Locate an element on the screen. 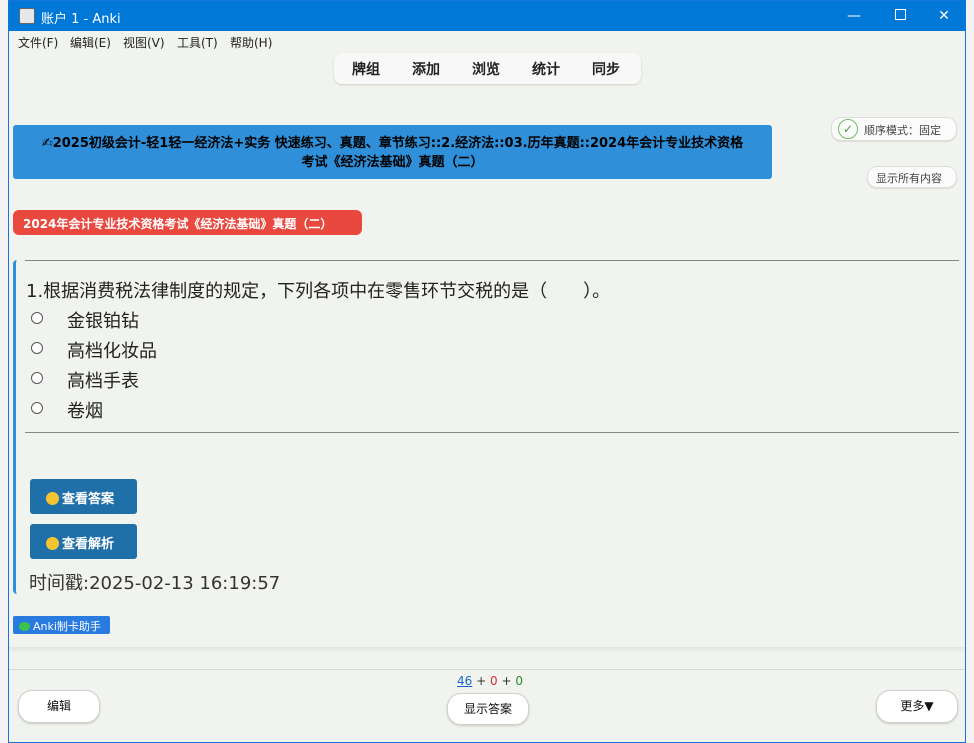 The image size is (974, 743). show-all-label: 显示所有内容 is located at coordinates (909, 178).